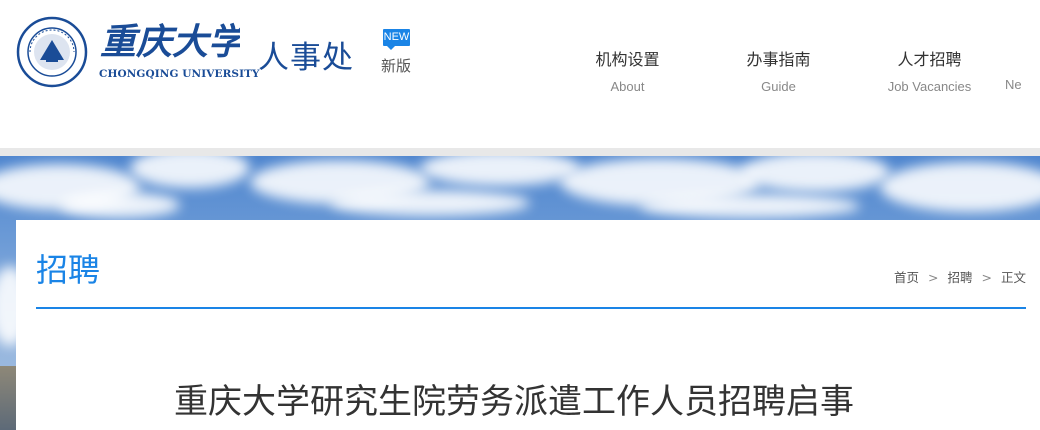 The image size is (1040, 430). What do you see at coordinates (1013, 277) in the screenshot?
I see `breadcrumb-current: 正文` at bounding box center [1013, 277].